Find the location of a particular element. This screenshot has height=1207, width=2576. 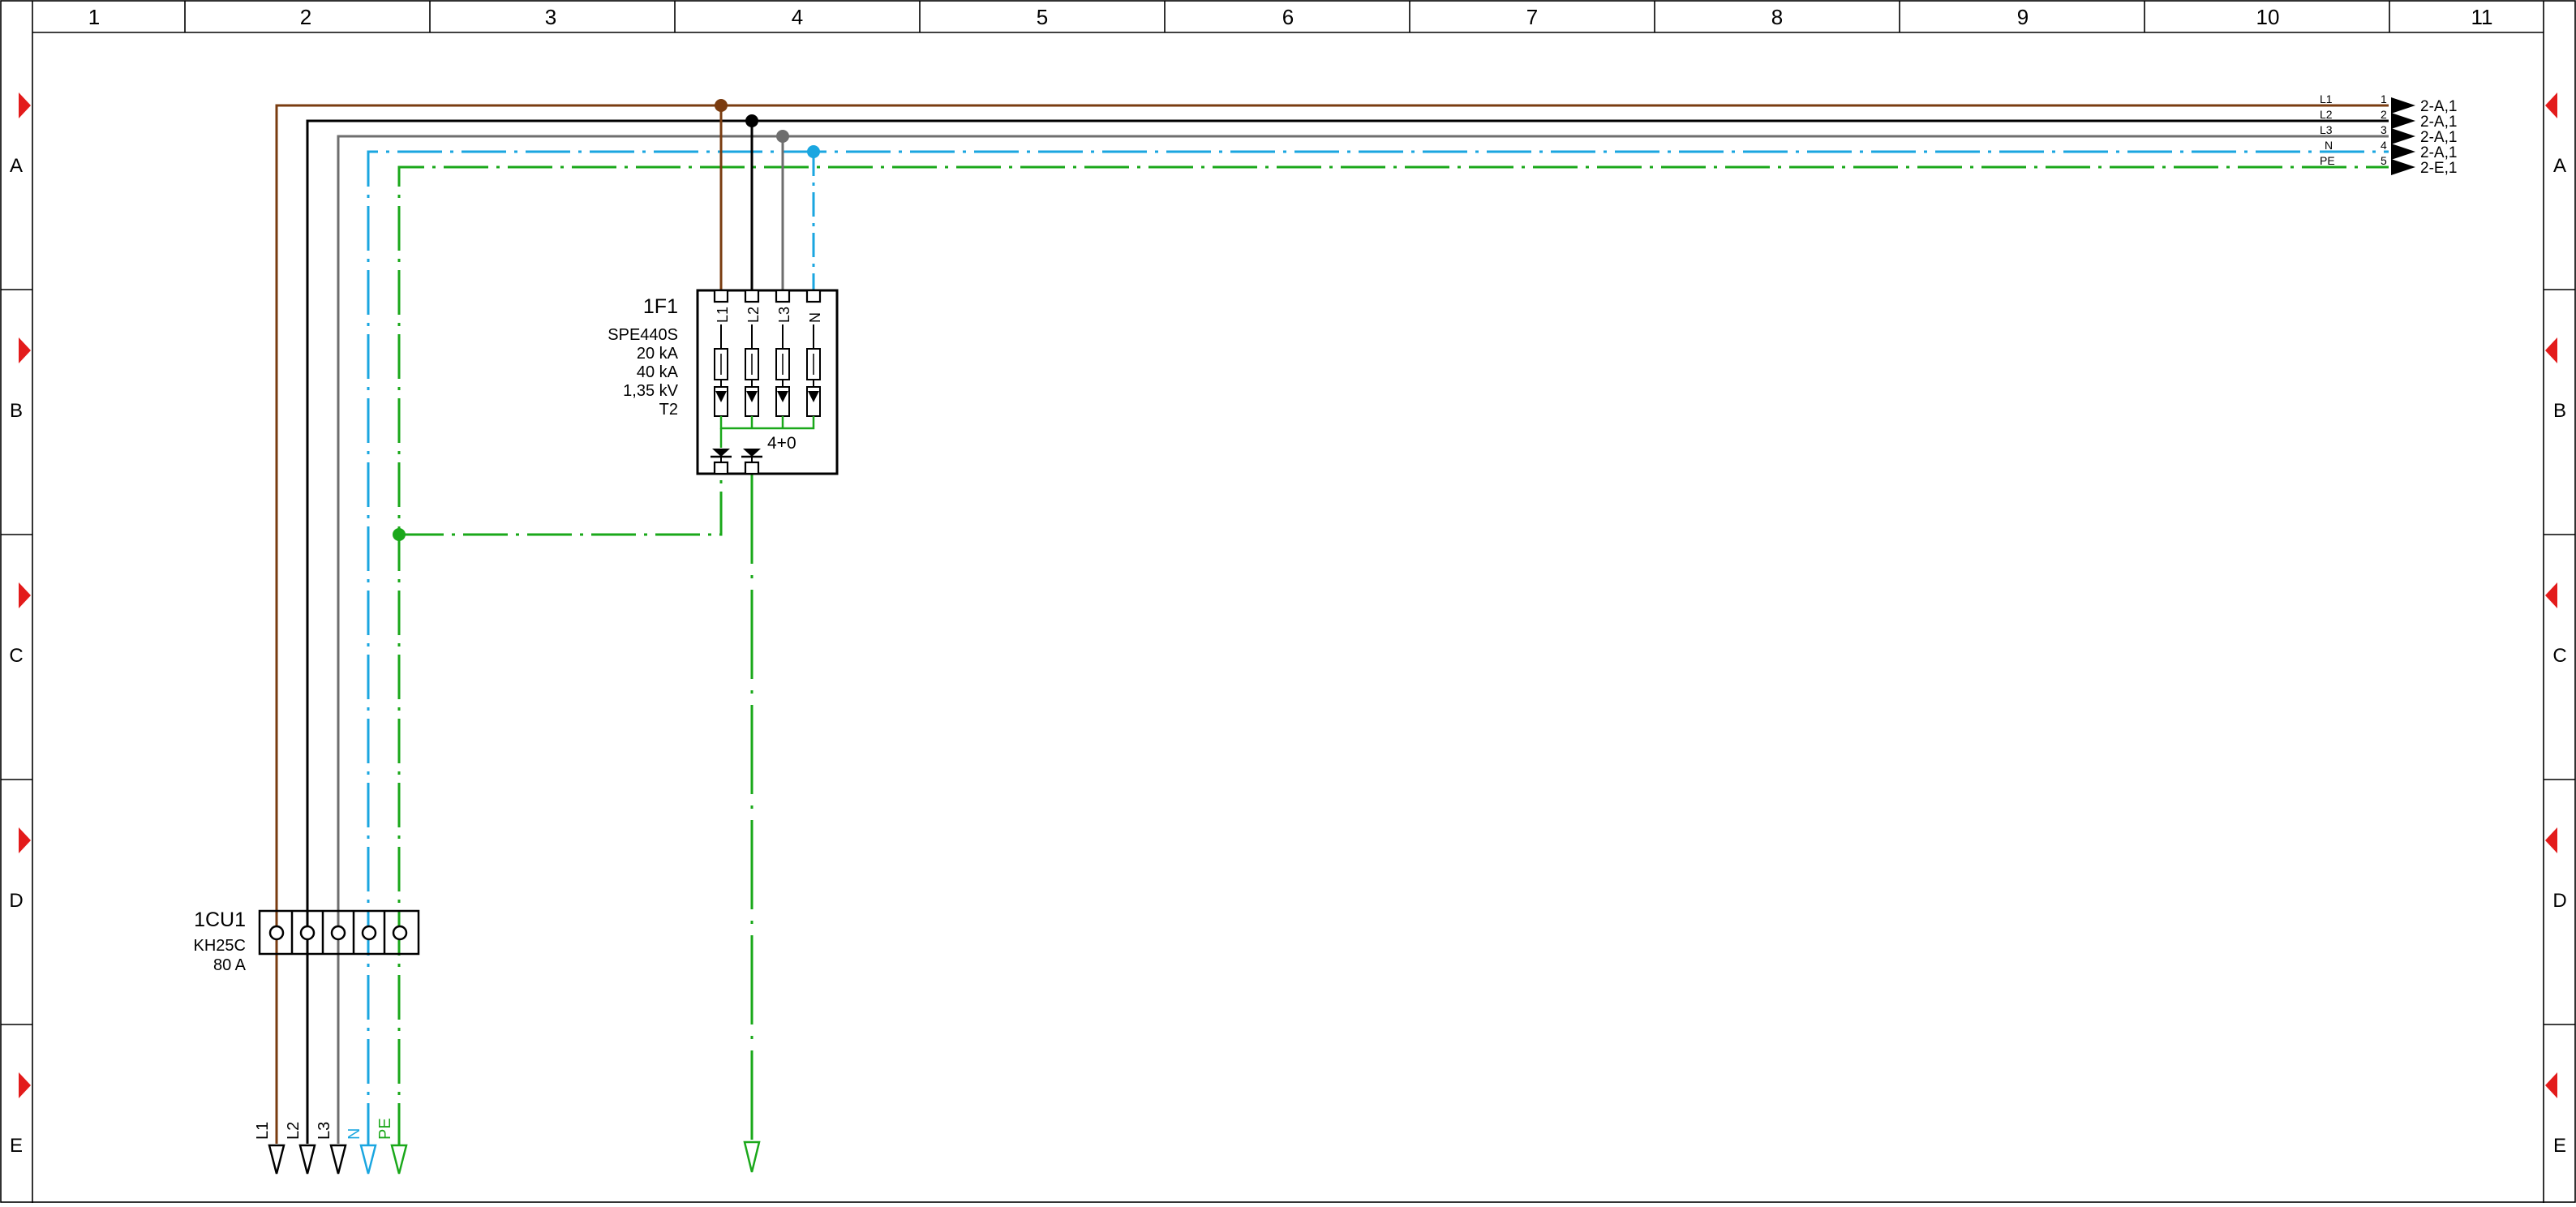

arrow-l1 is located at coordinates (277, 1159).